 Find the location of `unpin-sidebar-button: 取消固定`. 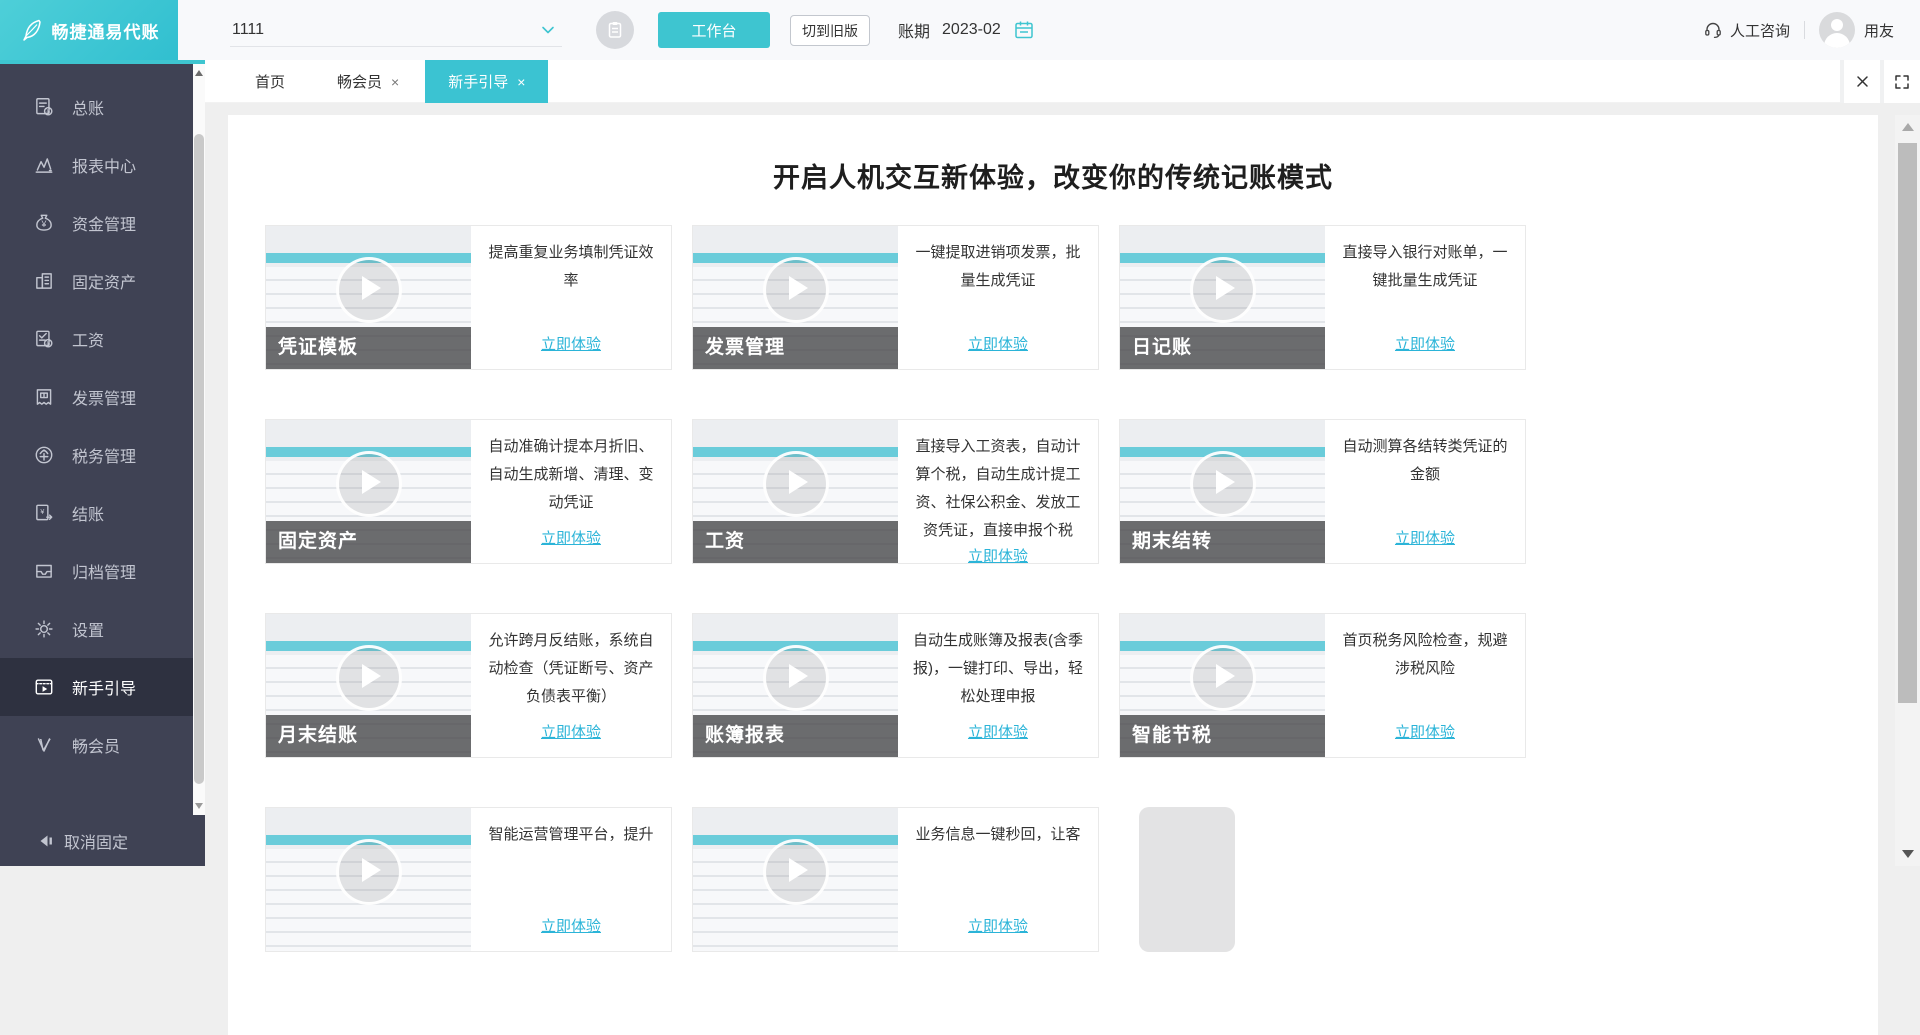

unpin-sidebar-button: 取消固定 is located at coordinates (102, 840).